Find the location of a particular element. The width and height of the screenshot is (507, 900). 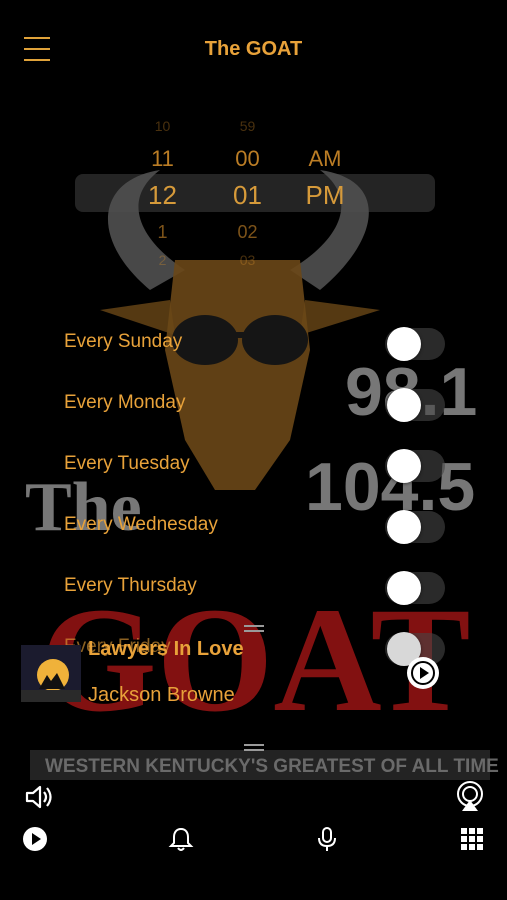

toggle-wednesday is located at coordinates (415, 527).